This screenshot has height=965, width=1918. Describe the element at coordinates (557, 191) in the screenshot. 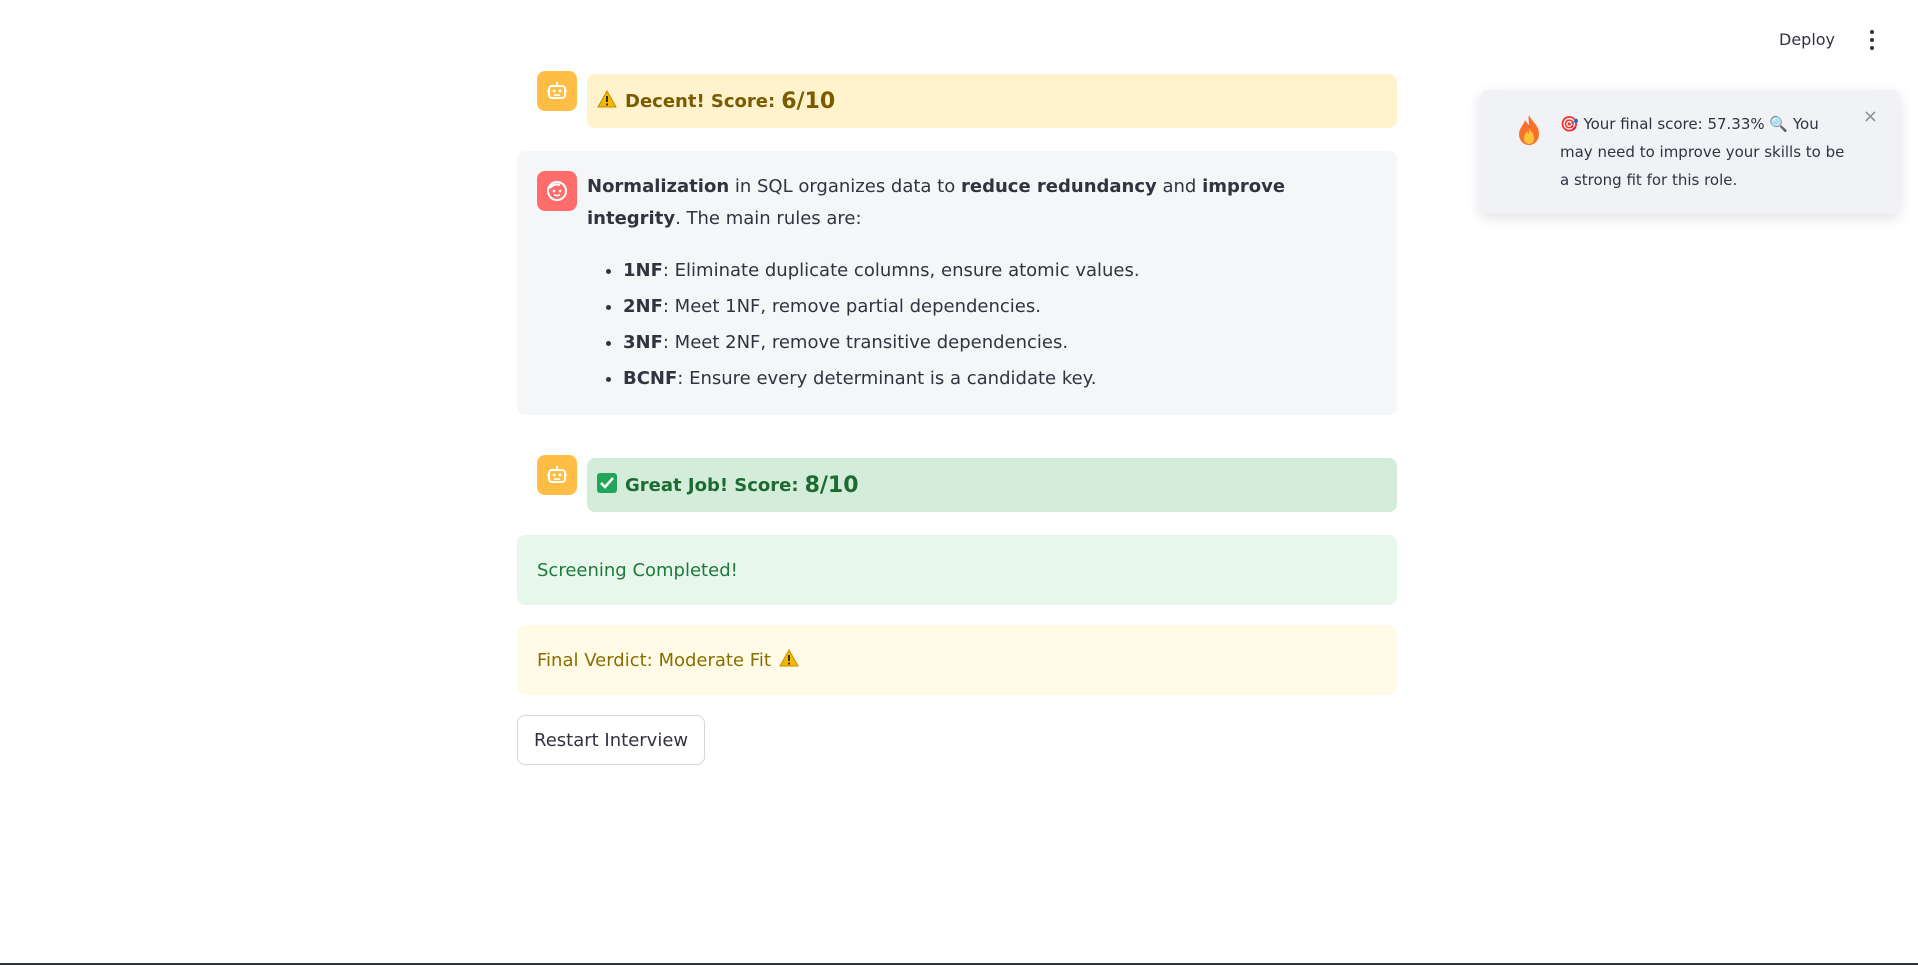

I see `user-avatar-icon` at that location.